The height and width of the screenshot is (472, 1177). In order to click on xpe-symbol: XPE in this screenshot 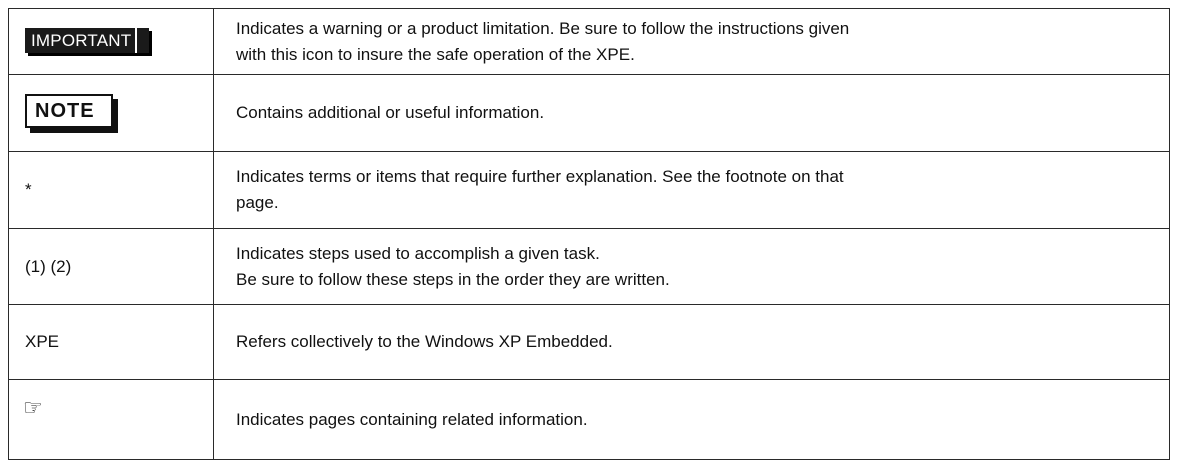, I will do `click(42, 341)`.